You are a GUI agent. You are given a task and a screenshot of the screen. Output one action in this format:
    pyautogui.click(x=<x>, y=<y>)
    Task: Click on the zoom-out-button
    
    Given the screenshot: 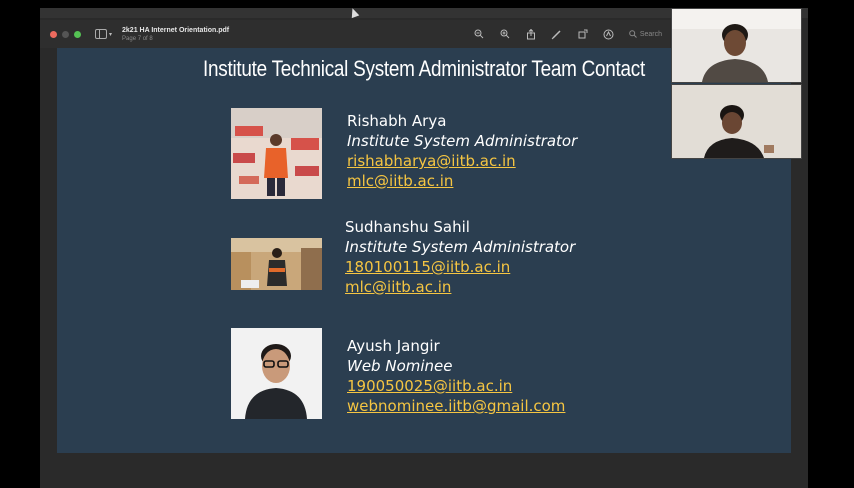 What is the action you would take?
    pyautogui.click(x=479, y=34)
    